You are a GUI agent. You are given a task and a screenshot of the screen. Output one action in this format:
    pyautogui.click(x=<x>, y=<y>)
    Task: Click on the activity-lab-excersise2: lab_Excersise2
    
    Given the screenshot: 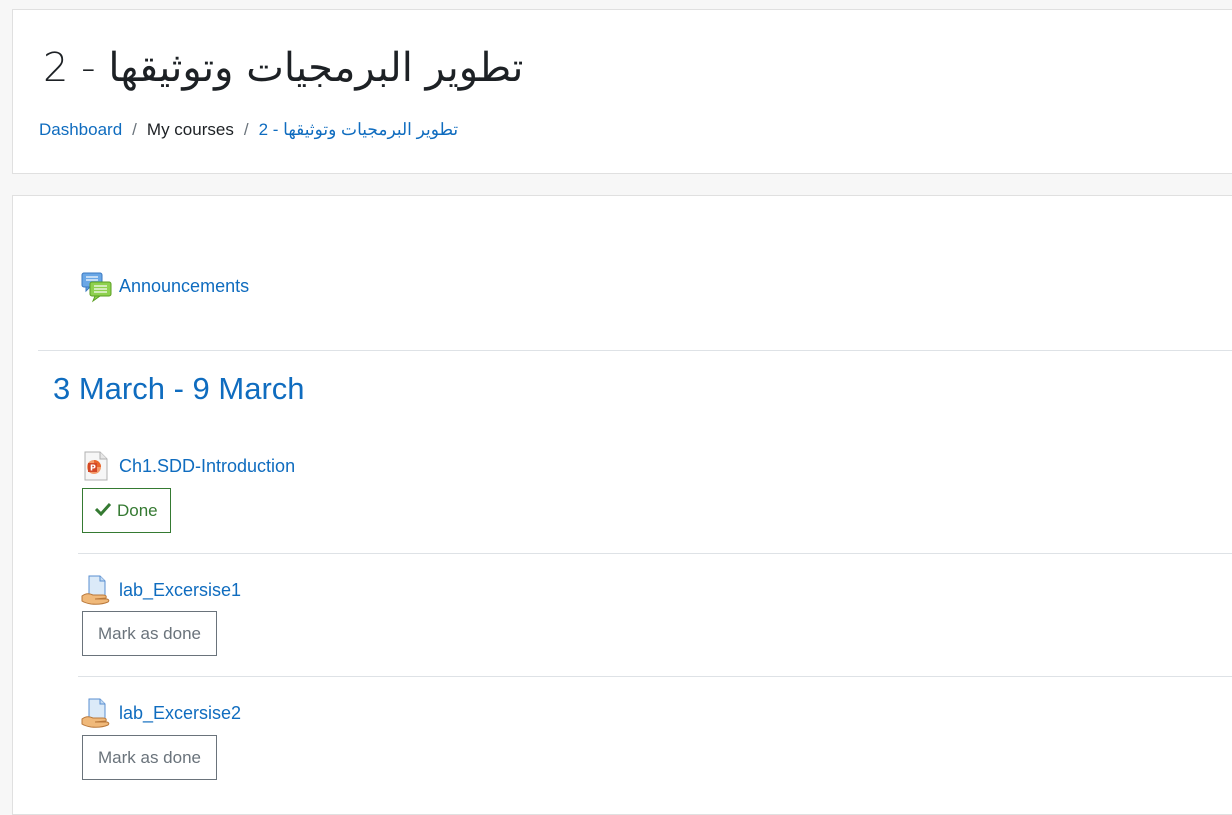 What is the action you would take?
    pyautogui.click(x=161, y=713)
    